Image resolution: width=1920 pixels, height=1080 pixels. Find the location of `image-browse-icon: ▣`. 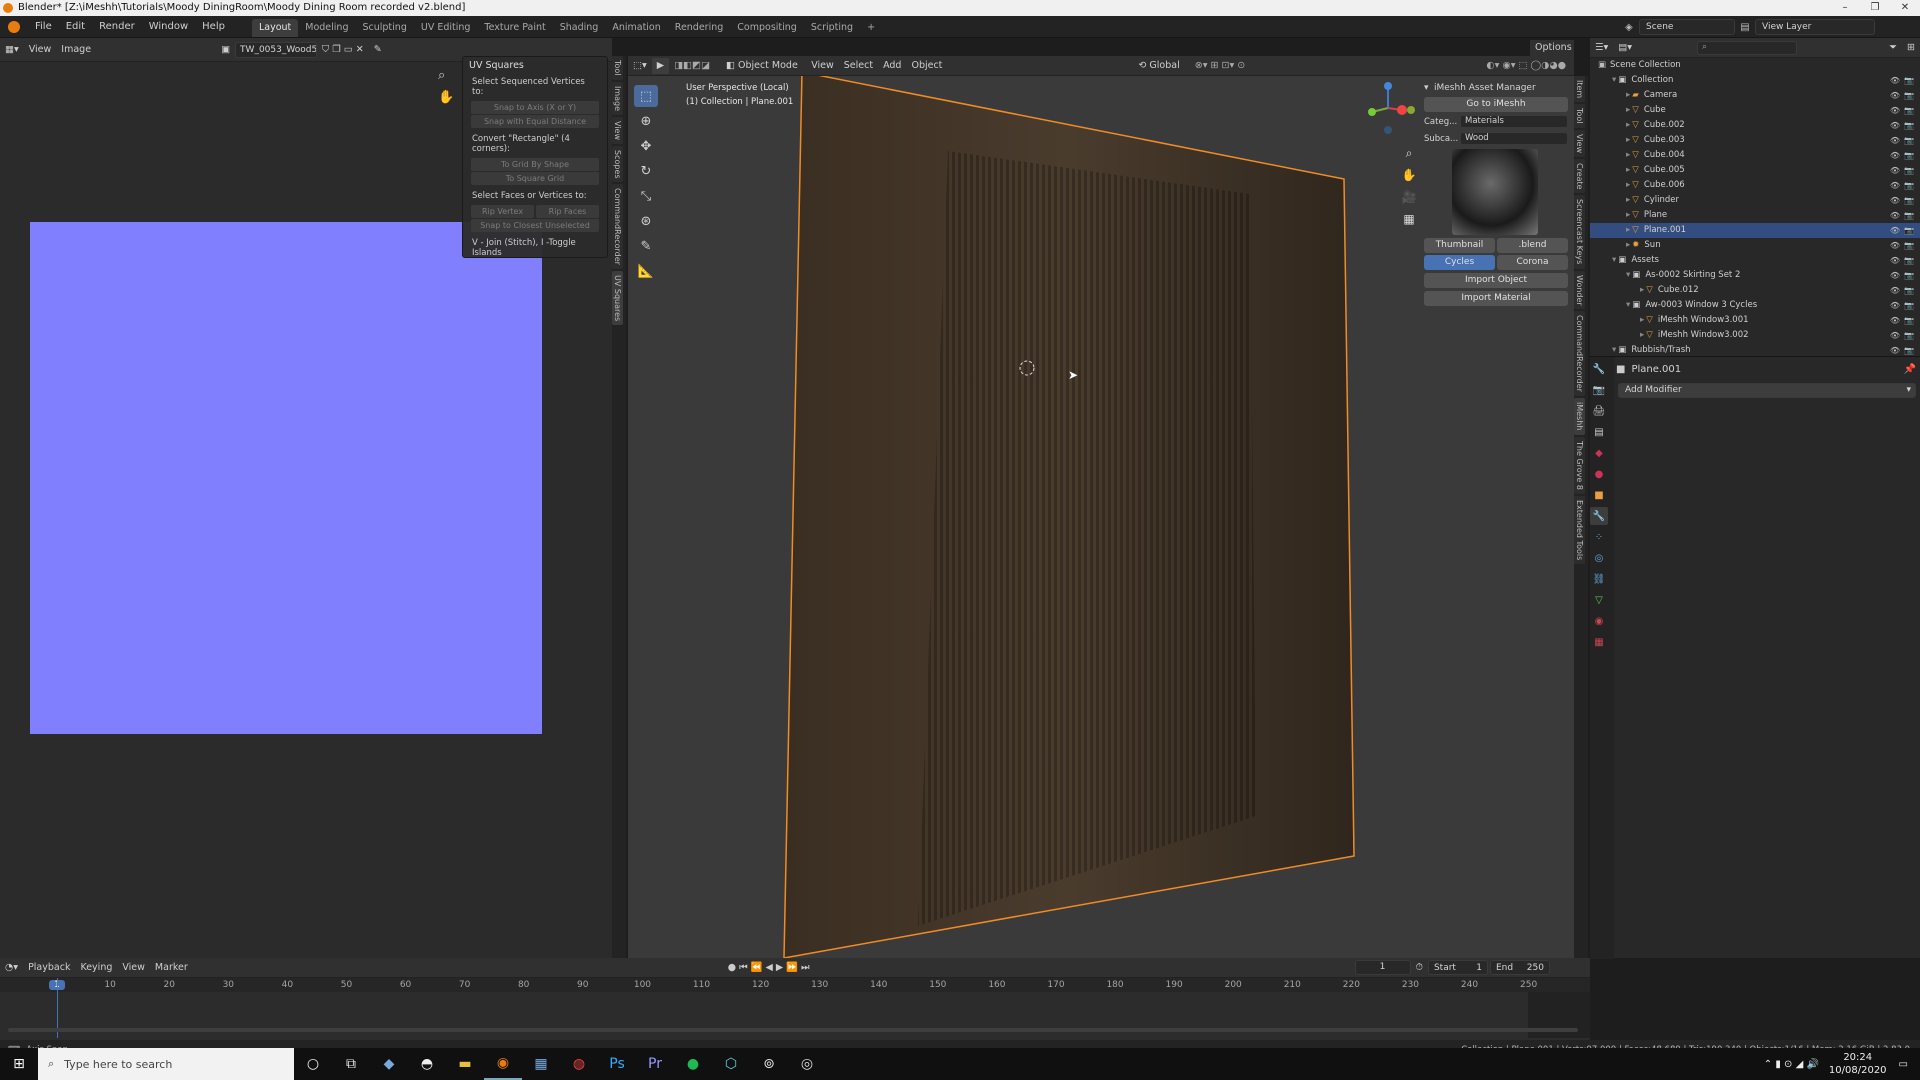

image-browse-icon: ▣ is located at coordinates (225, 50).